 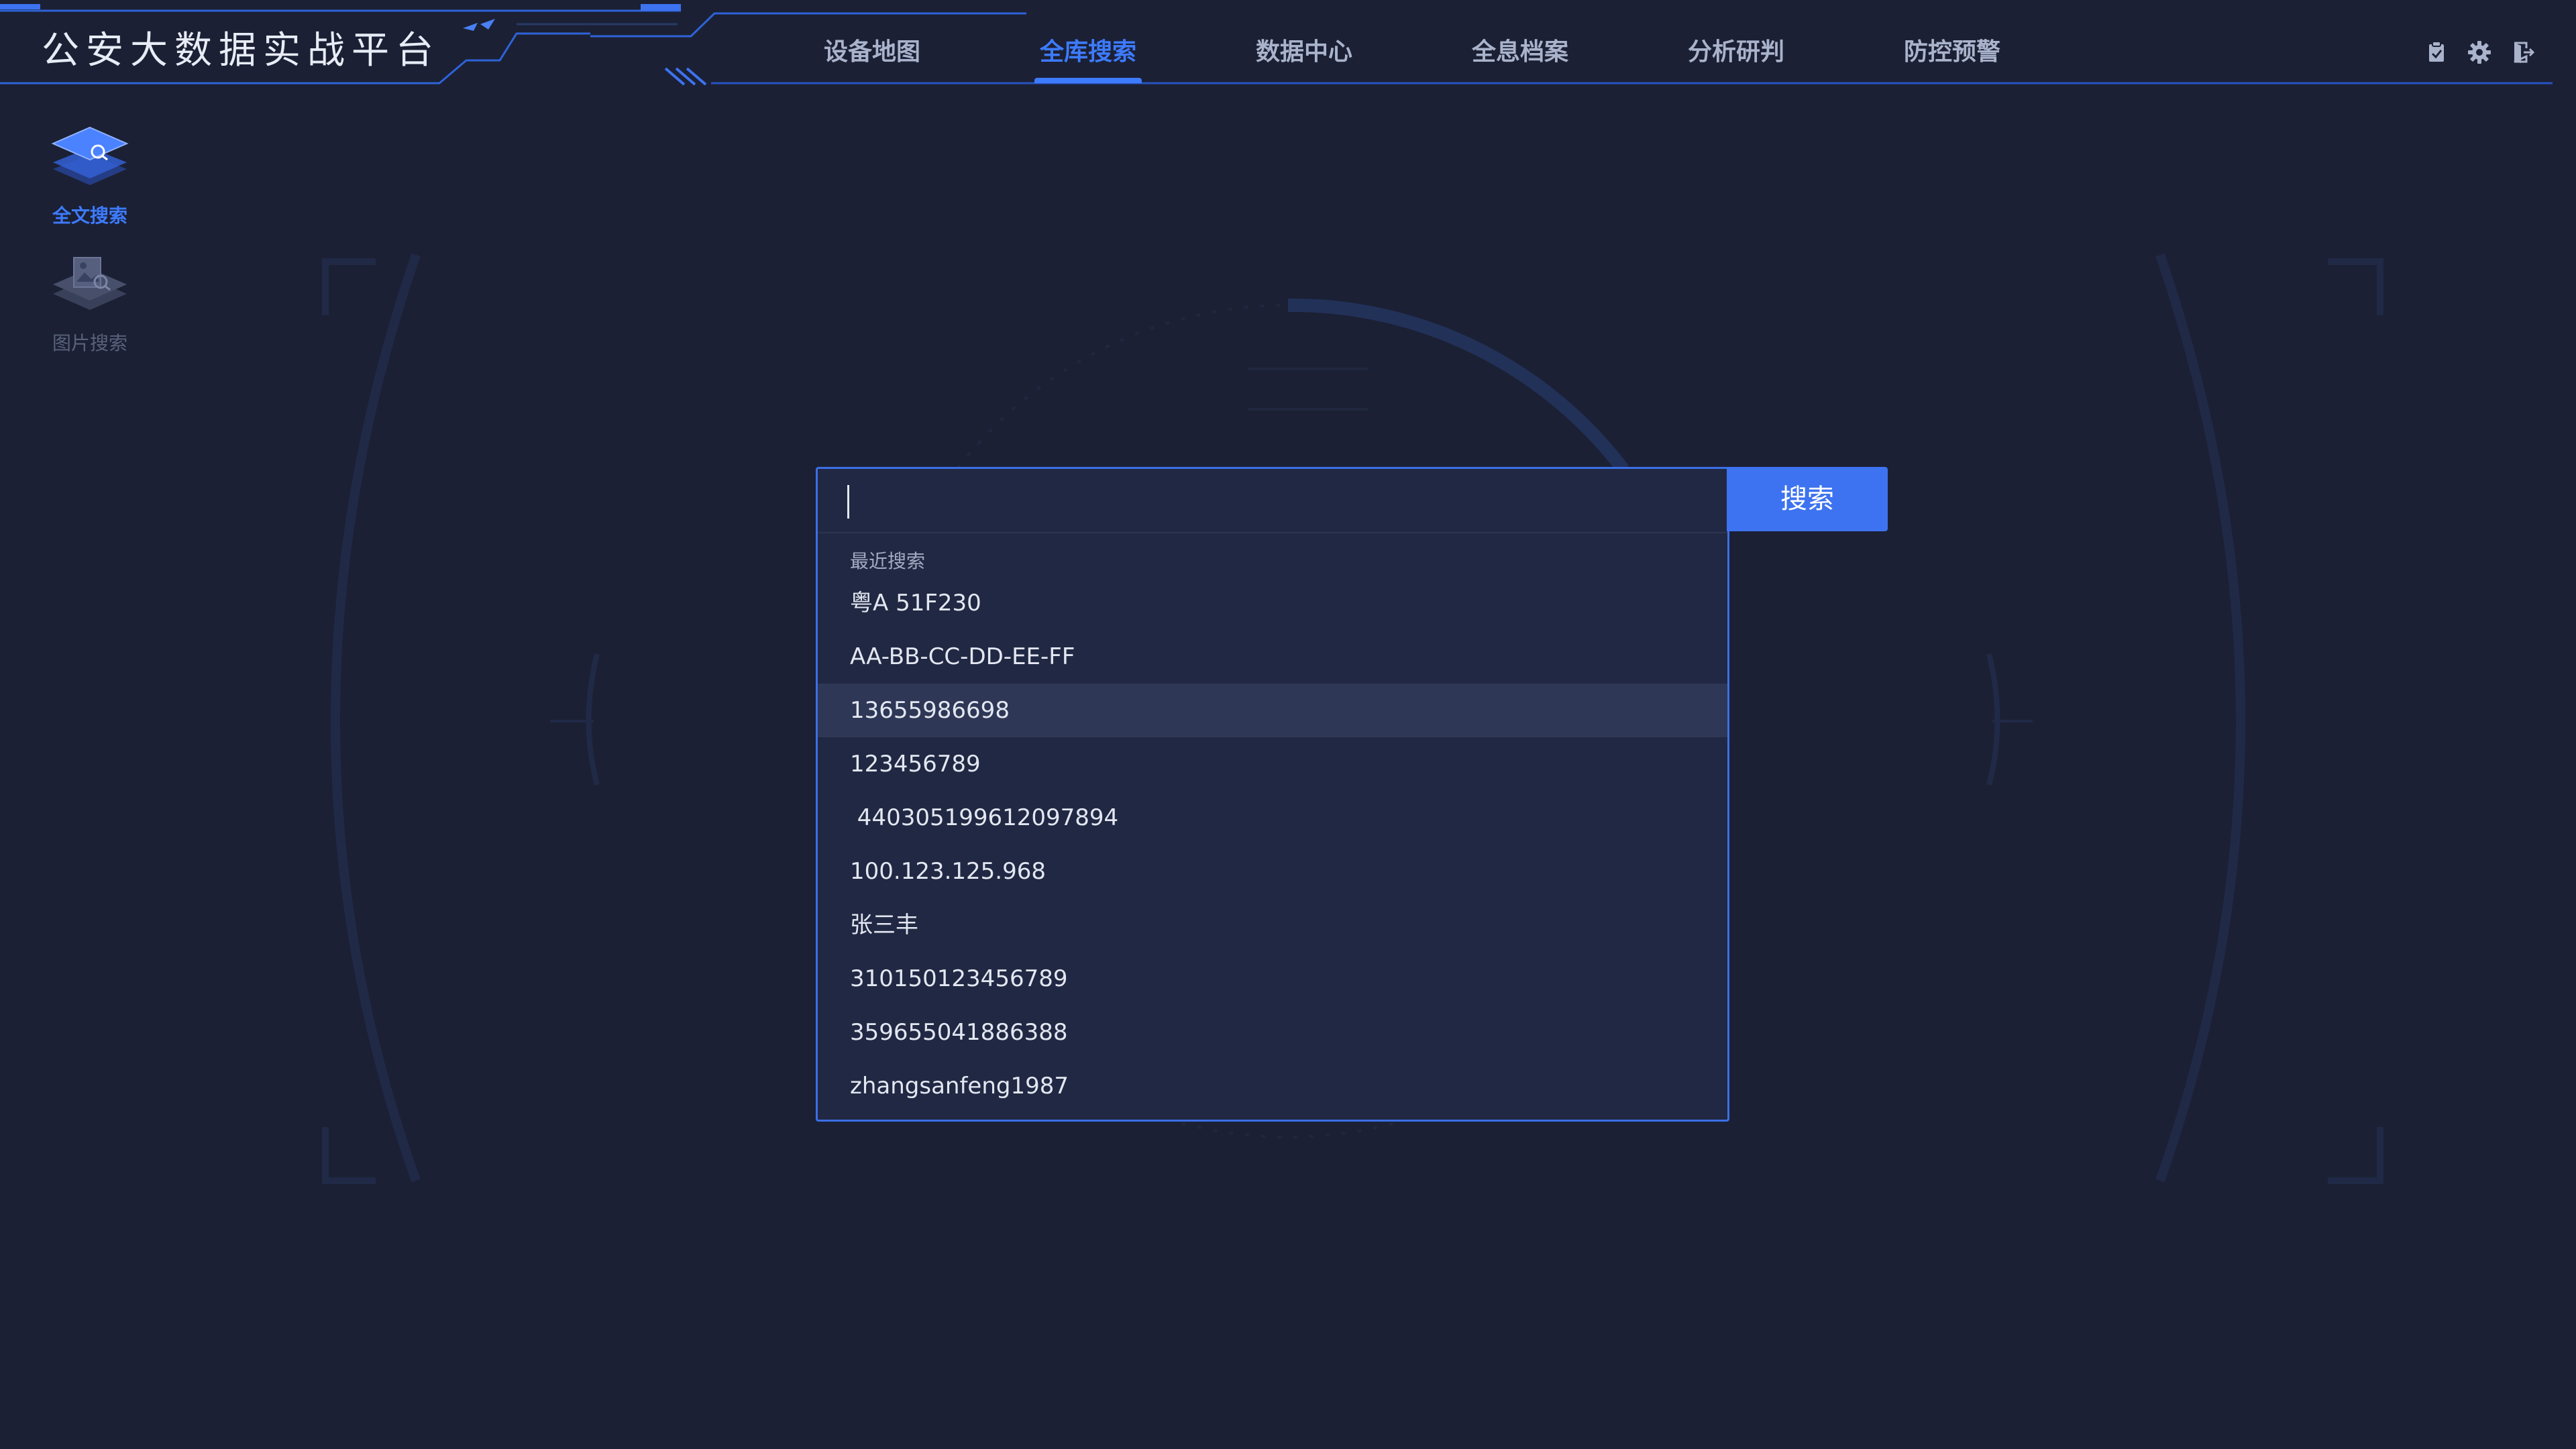 What do you see at coordinates (1272, 1086) in the screenshot?
I see `recent-search-item: zhangsanfeng1987` at bounding box center [1272, 1086].